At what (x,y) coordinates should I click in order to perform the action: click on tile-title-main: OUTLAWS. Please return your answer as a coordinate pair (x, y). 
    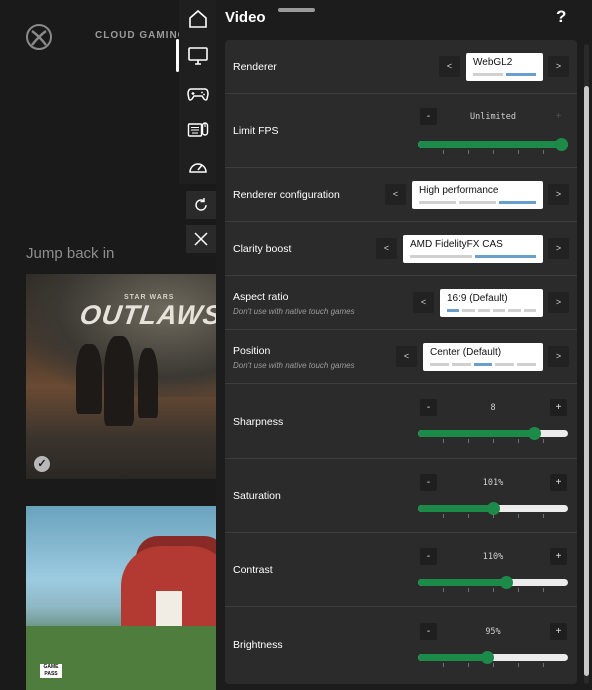
    Looking at the image, I should click on (146, 315).